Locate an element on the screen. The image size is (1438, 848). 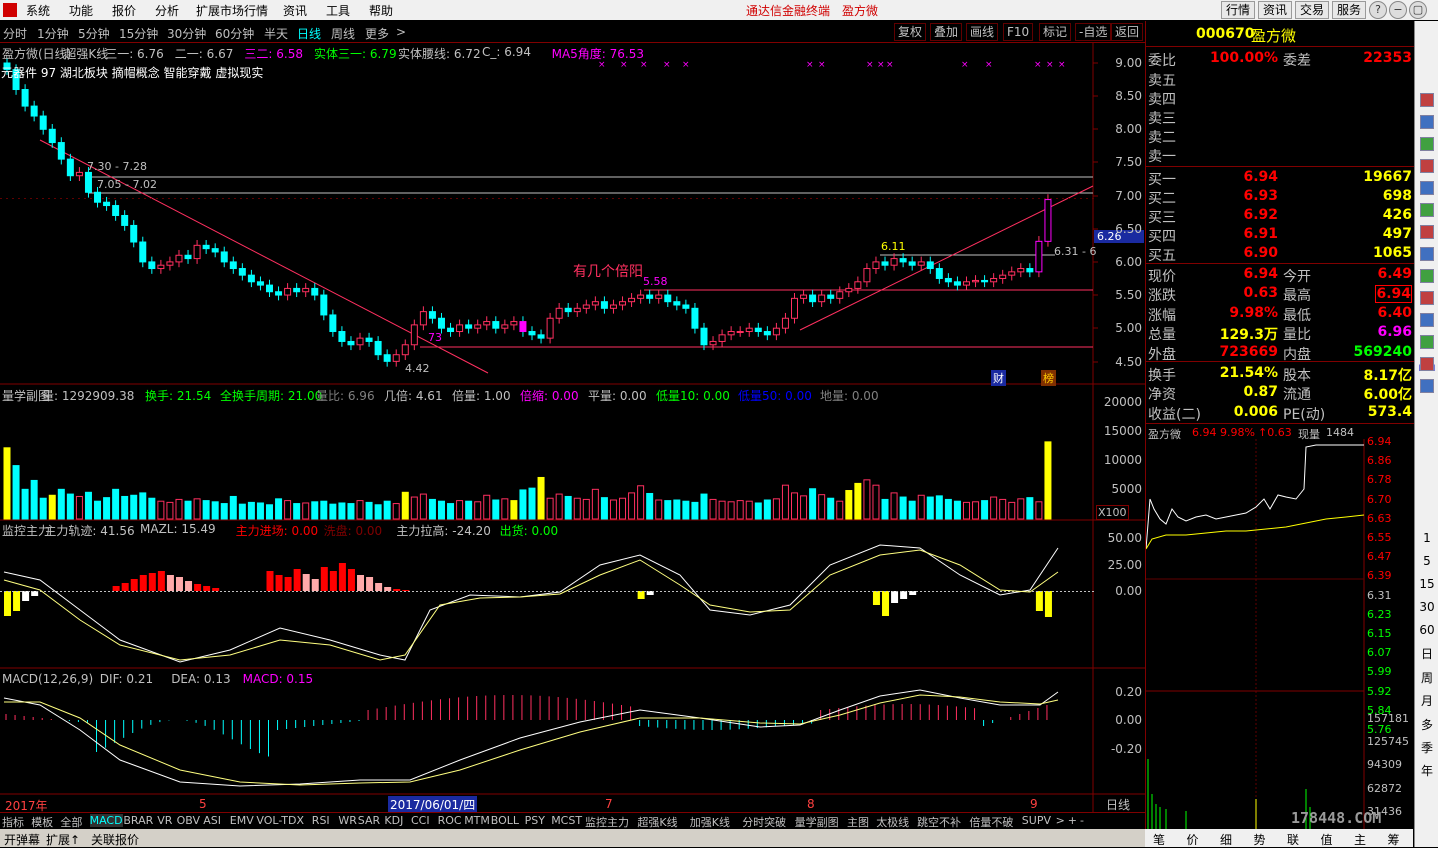
overlay-button: 叠加 is located at coordinates (946, 32).